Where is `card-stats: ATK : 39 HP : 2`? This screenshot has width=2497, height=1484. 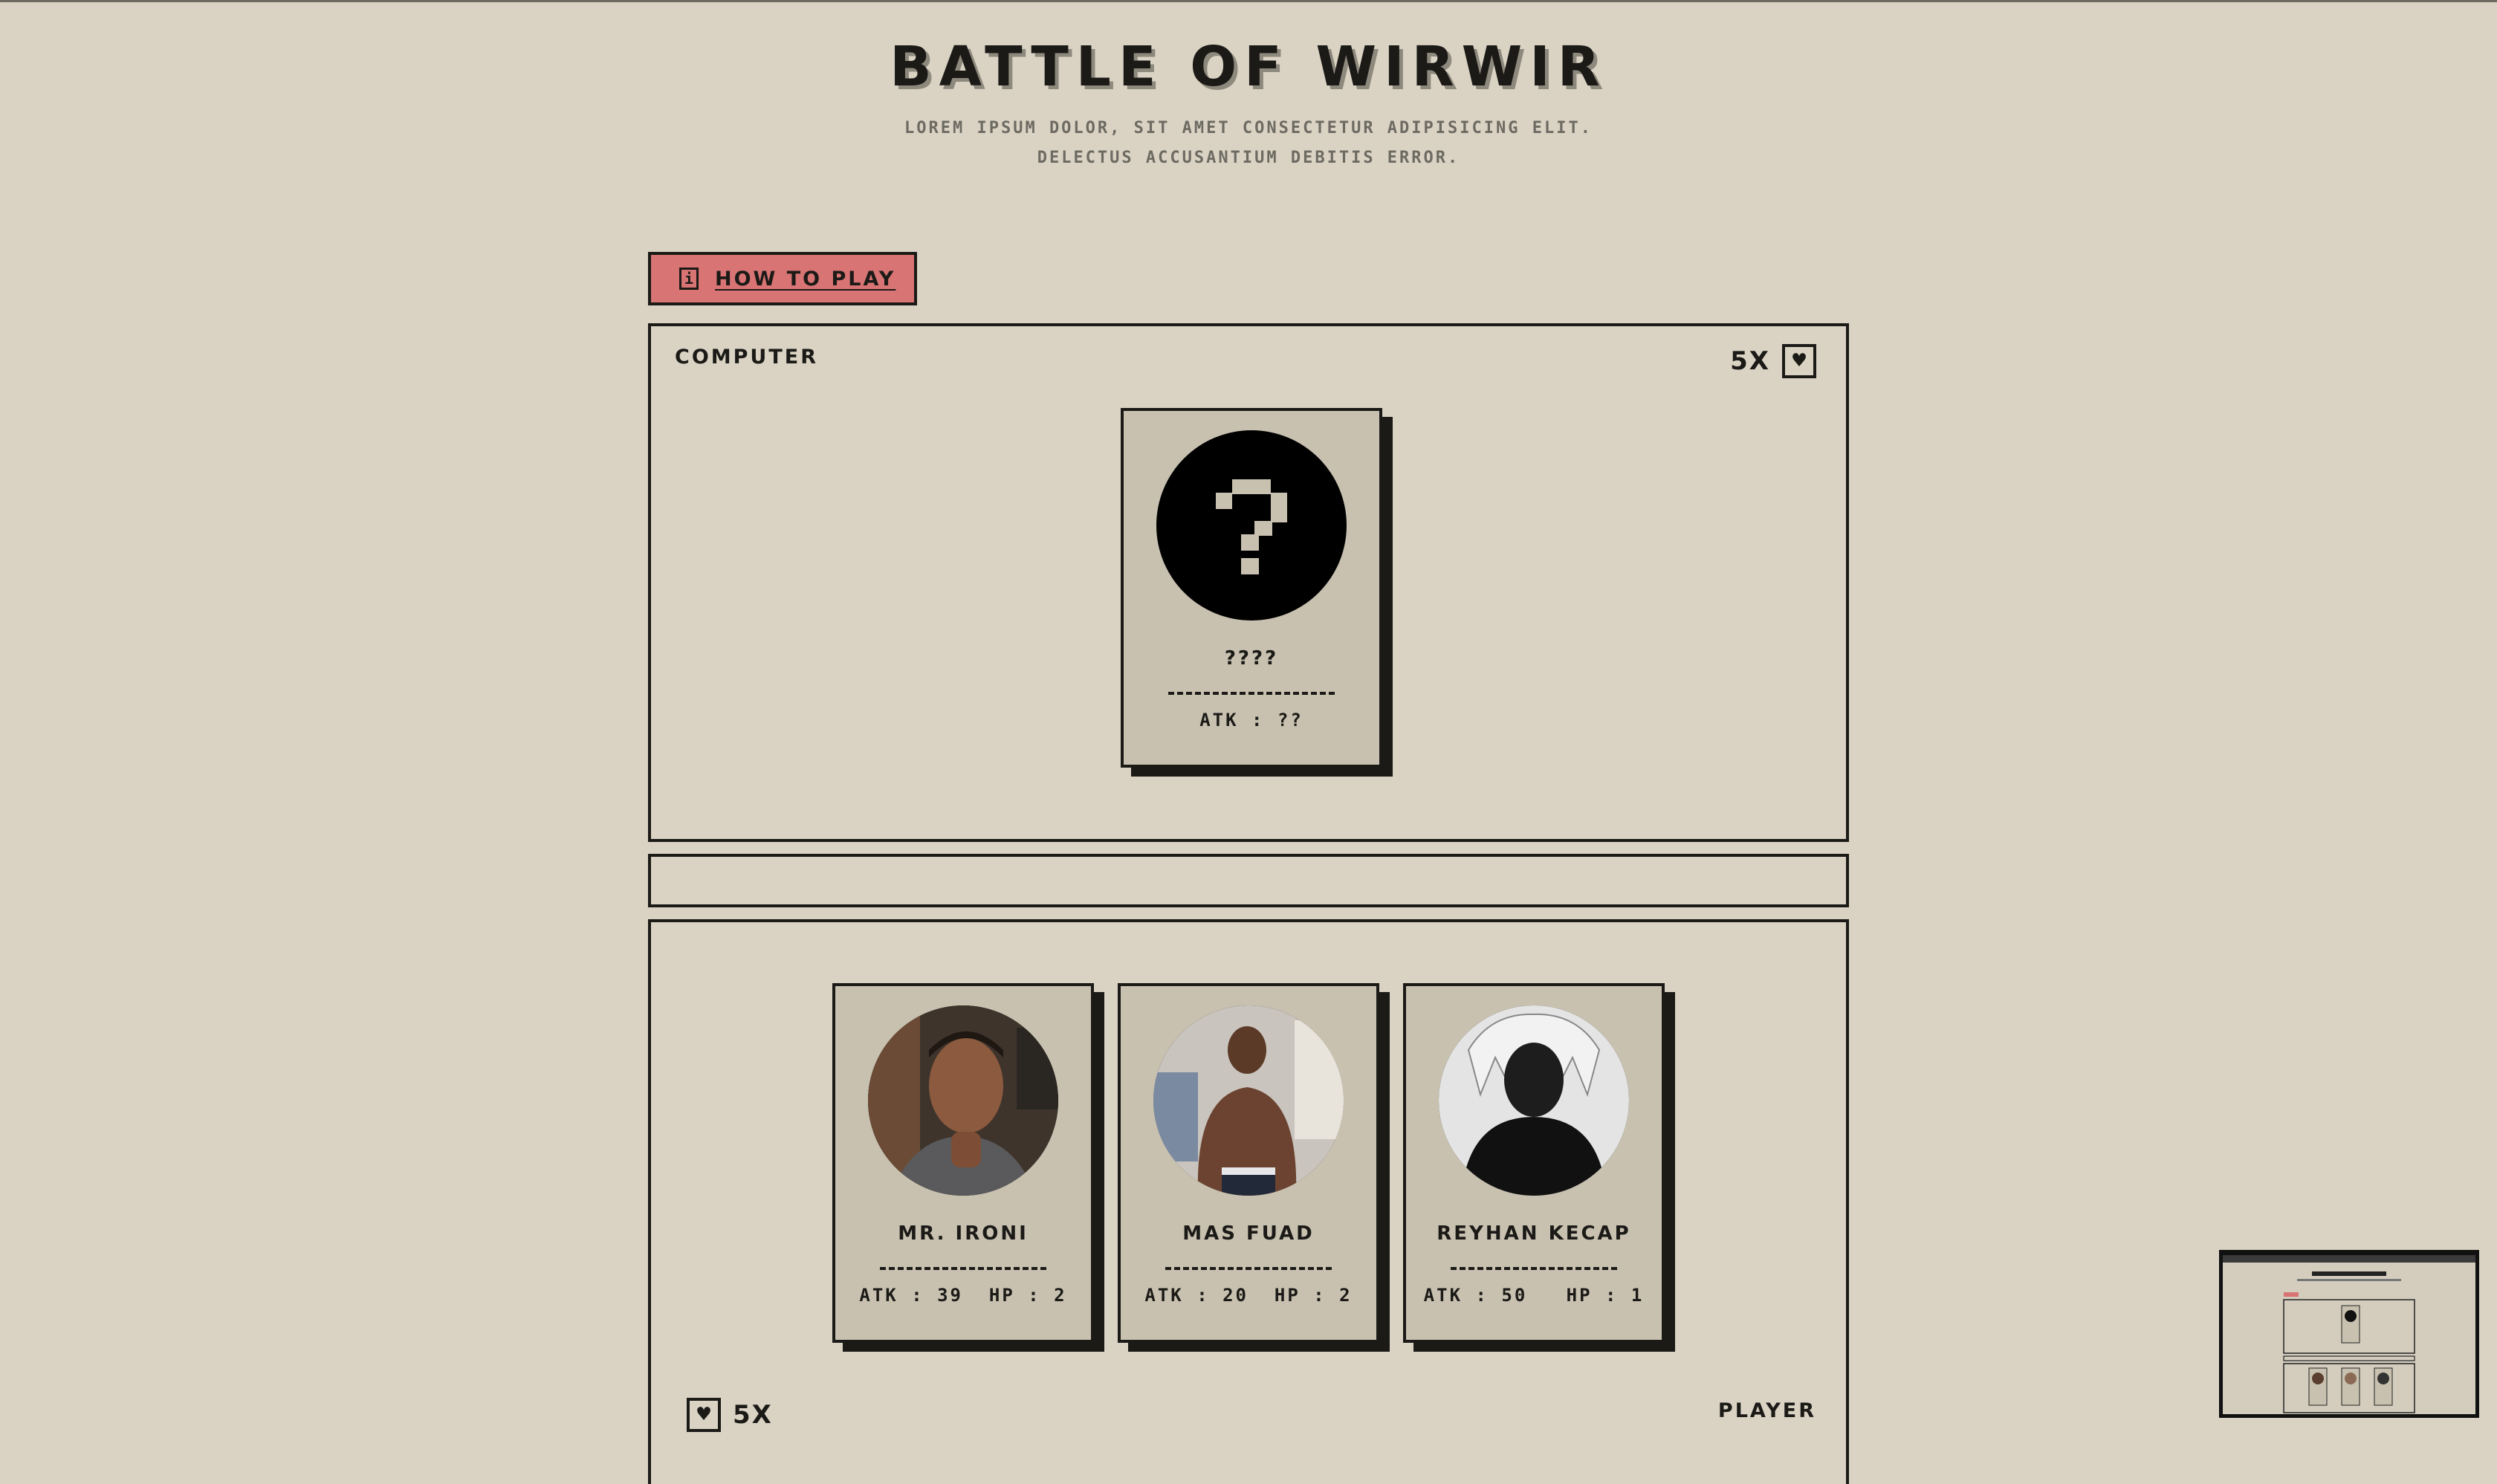
card-stats: ATK : 39 HP : 2 is located at coordinates (963, 1296).